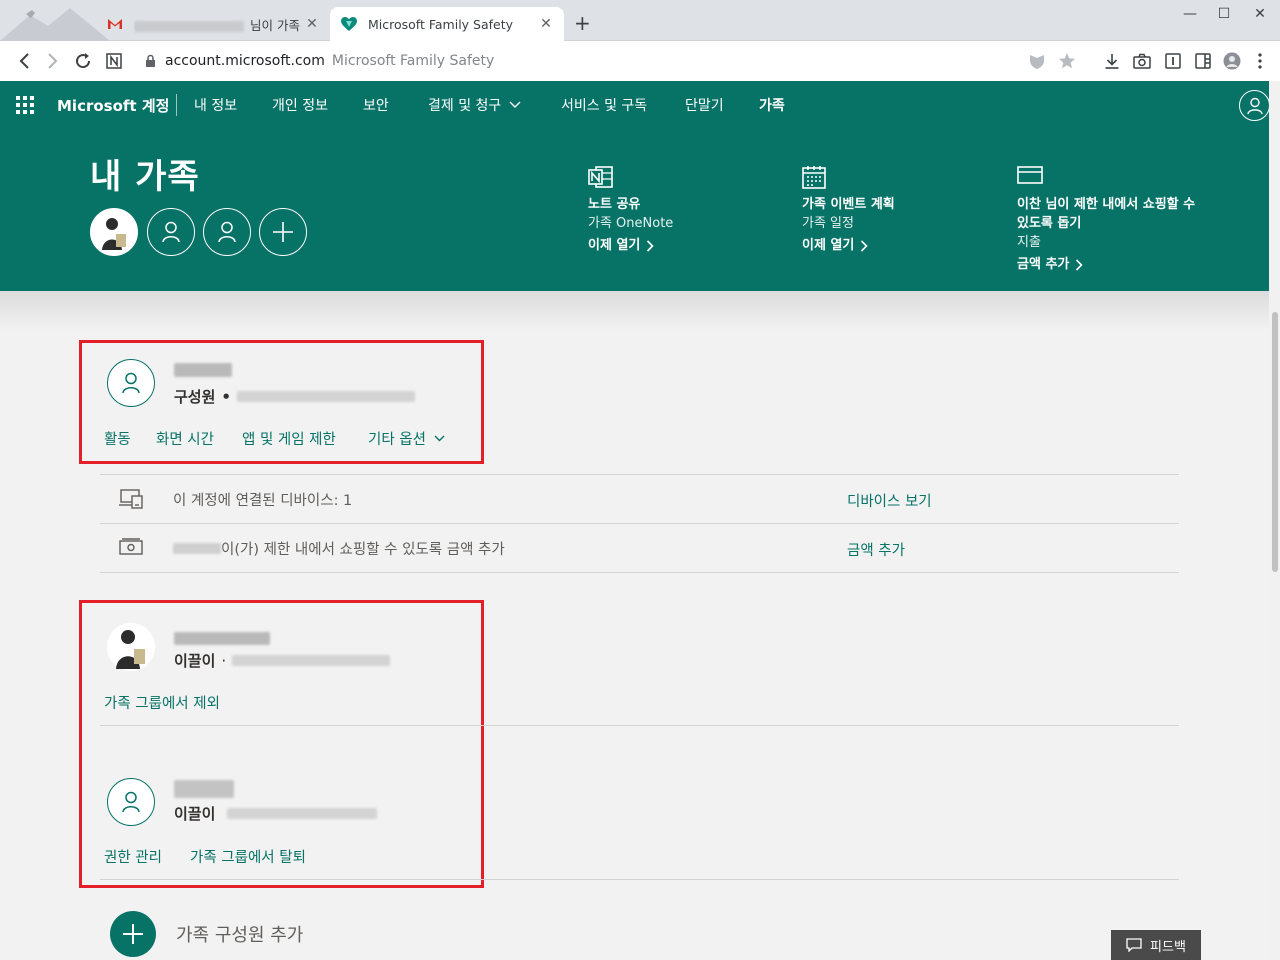 The width and height of the screenshot is (1280, 960). I want to click on activity-link: 활동, so click(117, 438).